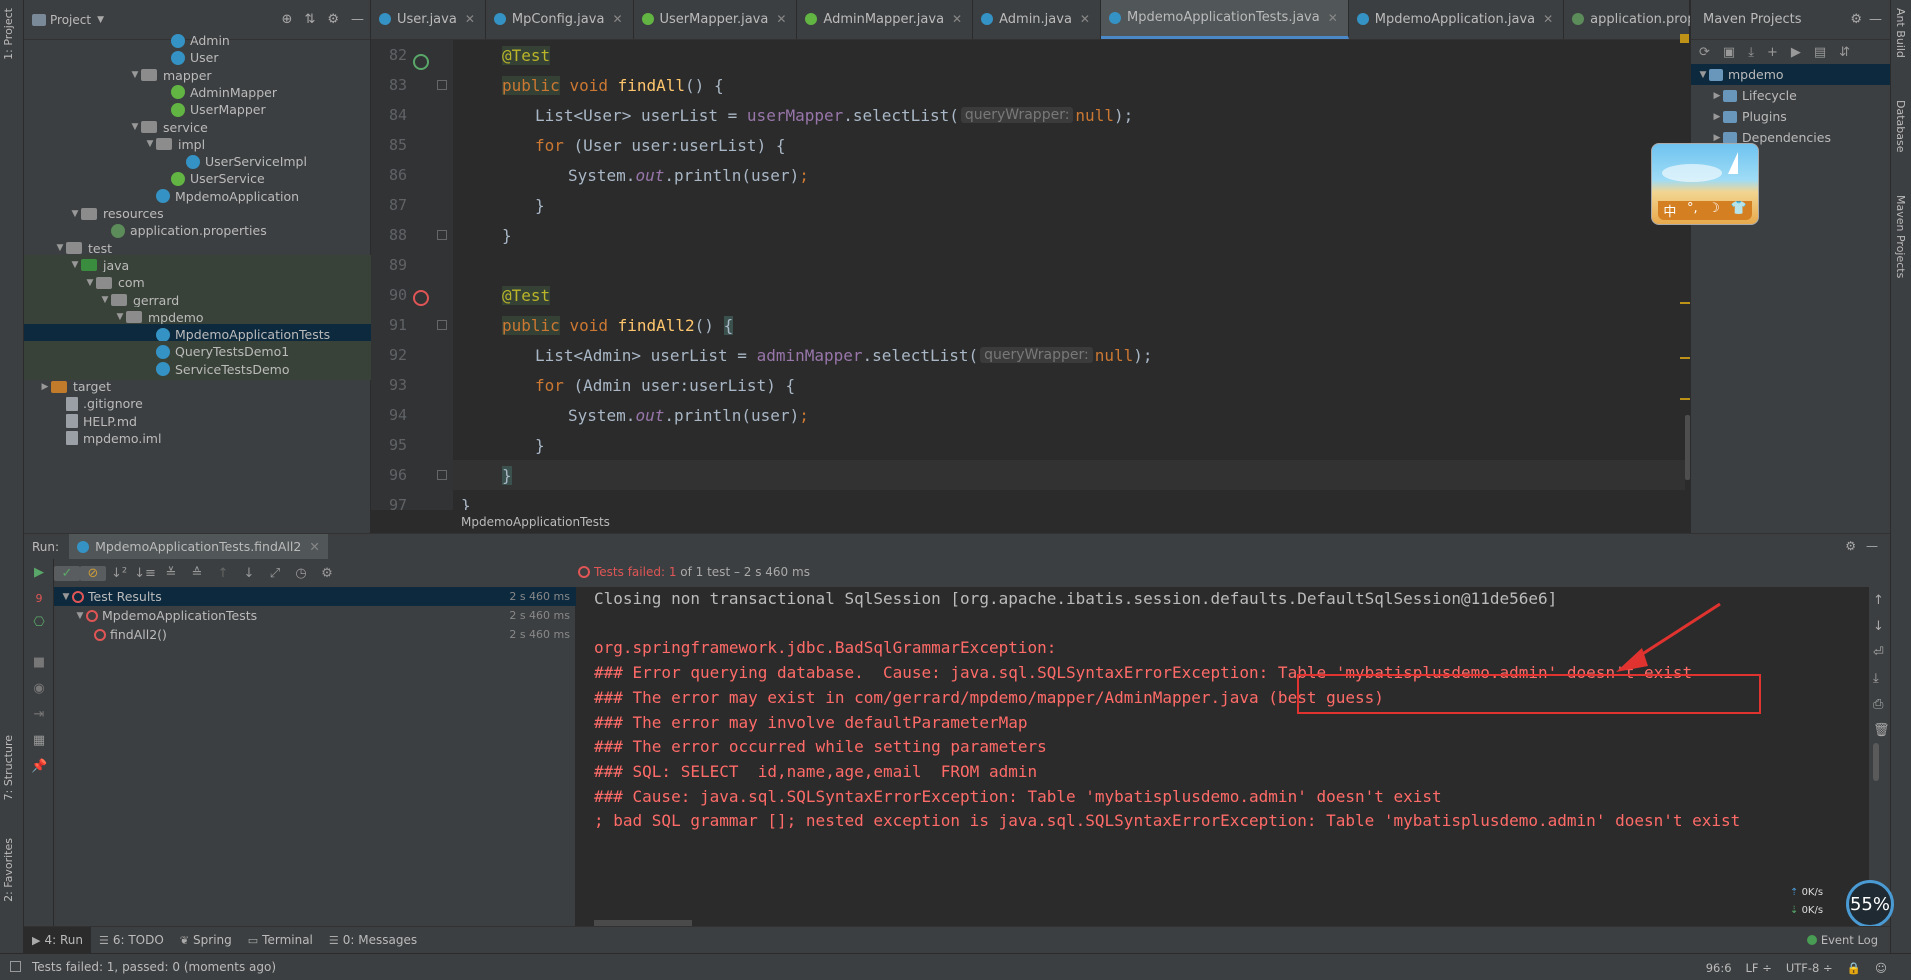  I want to click on minimize-icon: —, so click(1872, 546).